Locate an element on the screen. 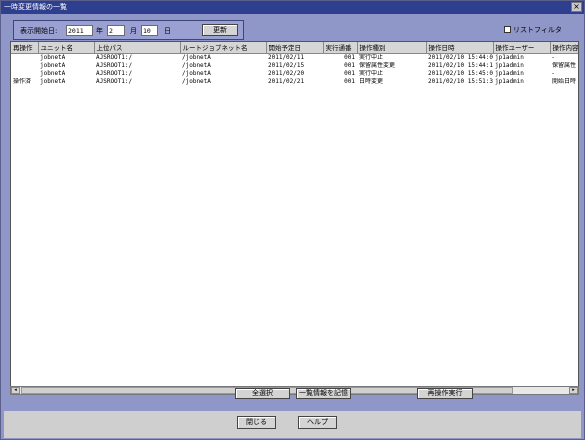 The image size is (585, 440). start-date-label: 表示開始日: is located at coordinates (39, 31).